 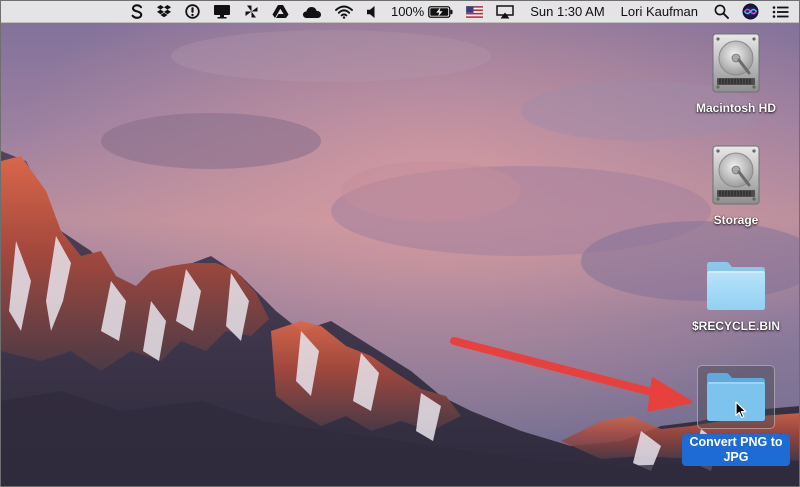 I want to click on sync-s-icon, so click(x=137, y=12).